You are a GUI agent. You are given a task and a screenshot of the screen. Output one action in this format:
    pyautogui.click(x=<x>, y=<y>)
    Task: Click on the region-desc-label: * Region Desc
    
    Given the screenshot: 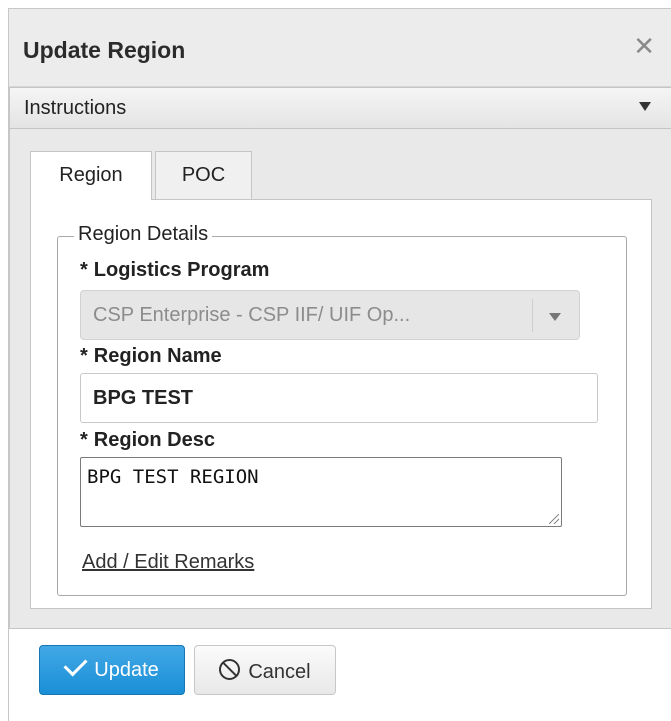 What is the action you would take?
    pyautogui.click(x=147, y=440)
    